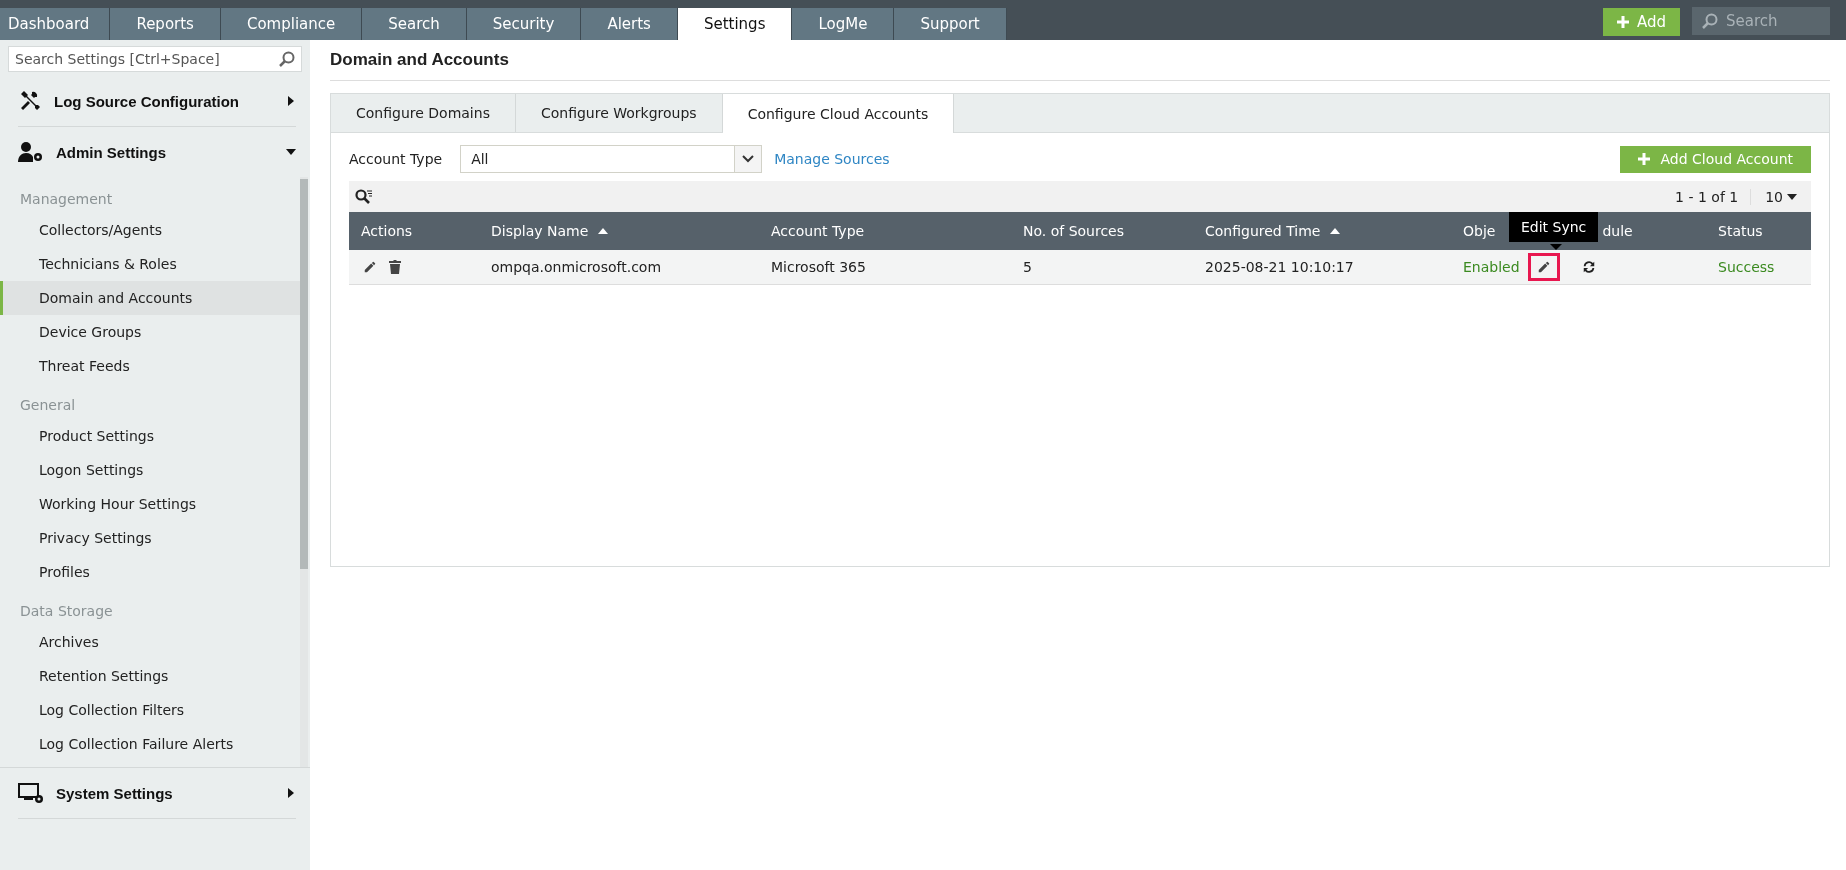 The width and height of the screenshot is (1846, 870). What do you see at coordinates (396, 159) in the screenshot?
I see `filter-label: Account Type` at bounding box center [396, 159].